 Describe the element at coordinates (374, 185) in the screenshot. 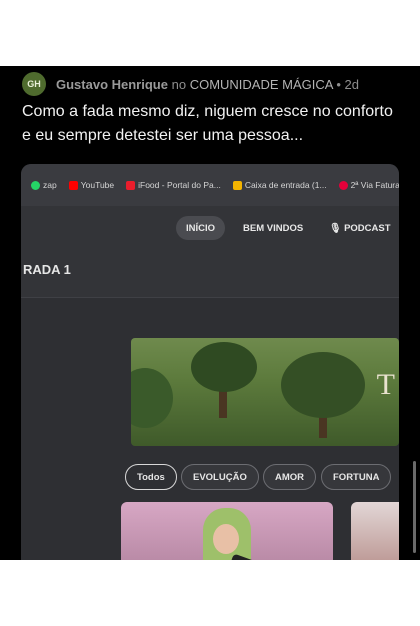

I see `bookmark-label: 2ª Via Fatura S` at that location.